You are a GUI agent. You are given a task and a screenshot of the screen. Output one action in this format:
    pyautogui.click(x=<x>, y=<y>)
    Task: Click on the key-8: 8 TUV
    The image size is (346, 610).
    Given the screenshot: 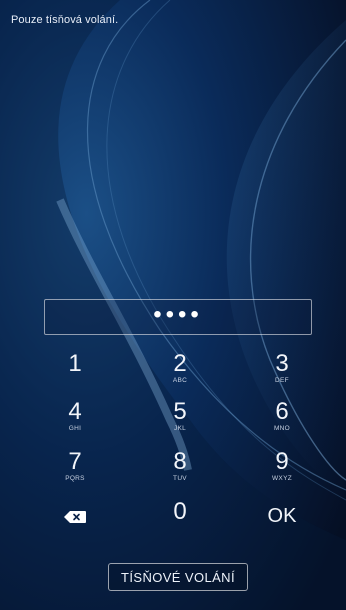 What is the action you would take?
    pyautogui.click(x=180, y=472)
    